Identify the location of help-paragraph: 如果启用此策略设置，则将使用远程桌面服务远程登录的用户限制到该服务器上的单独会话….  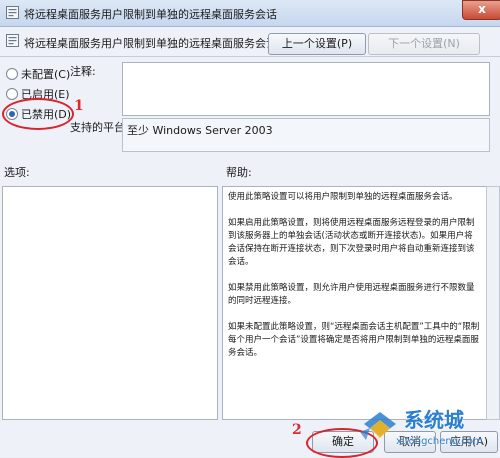
(351, 242).